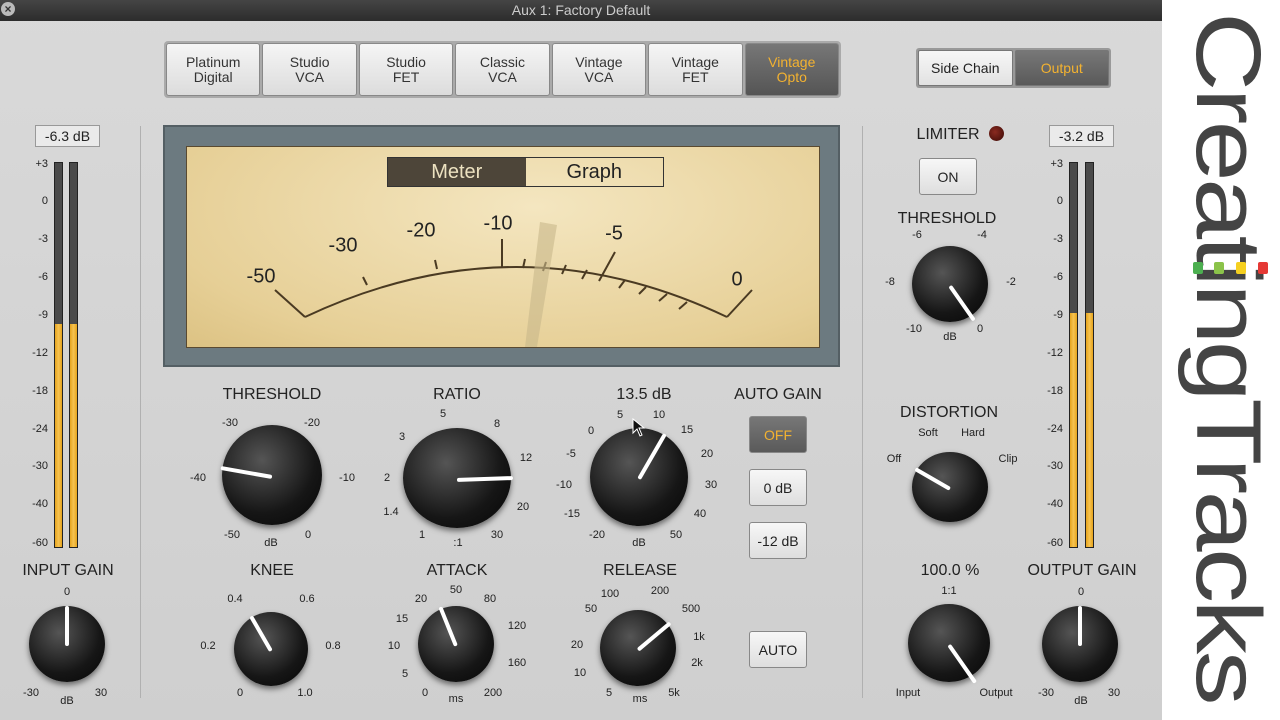 The height and width of the screenshot is (720, 1280). Describe the element at coordinates (581, 10) in the screenshot. I see `window-title: Aux 1: Factory Default` at that location.